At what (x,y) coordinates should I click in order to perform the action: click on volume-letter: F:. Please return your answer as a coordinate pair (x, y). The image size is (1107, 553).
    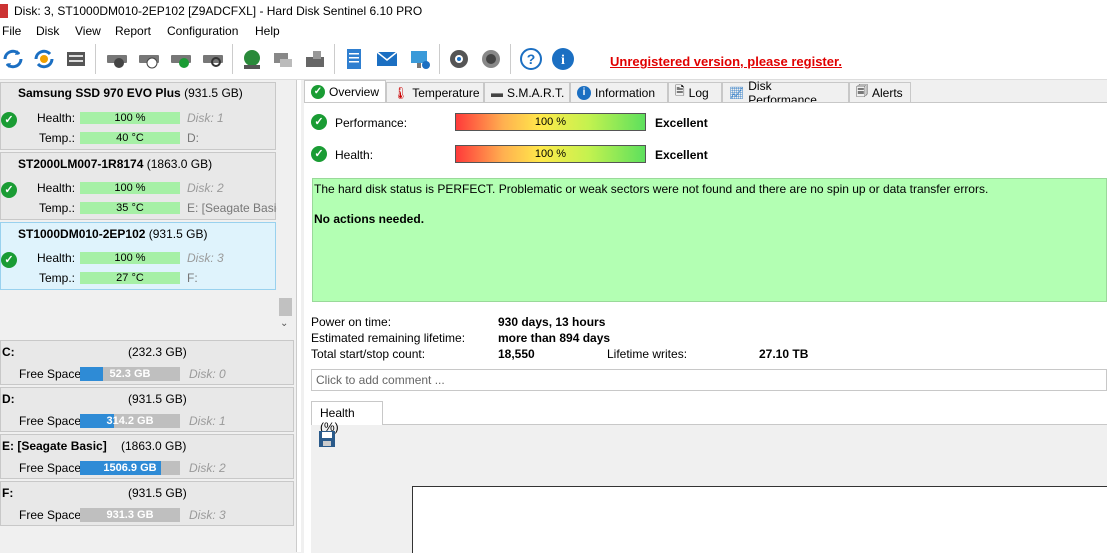
    Looking at the image, I should click on (8, 493).